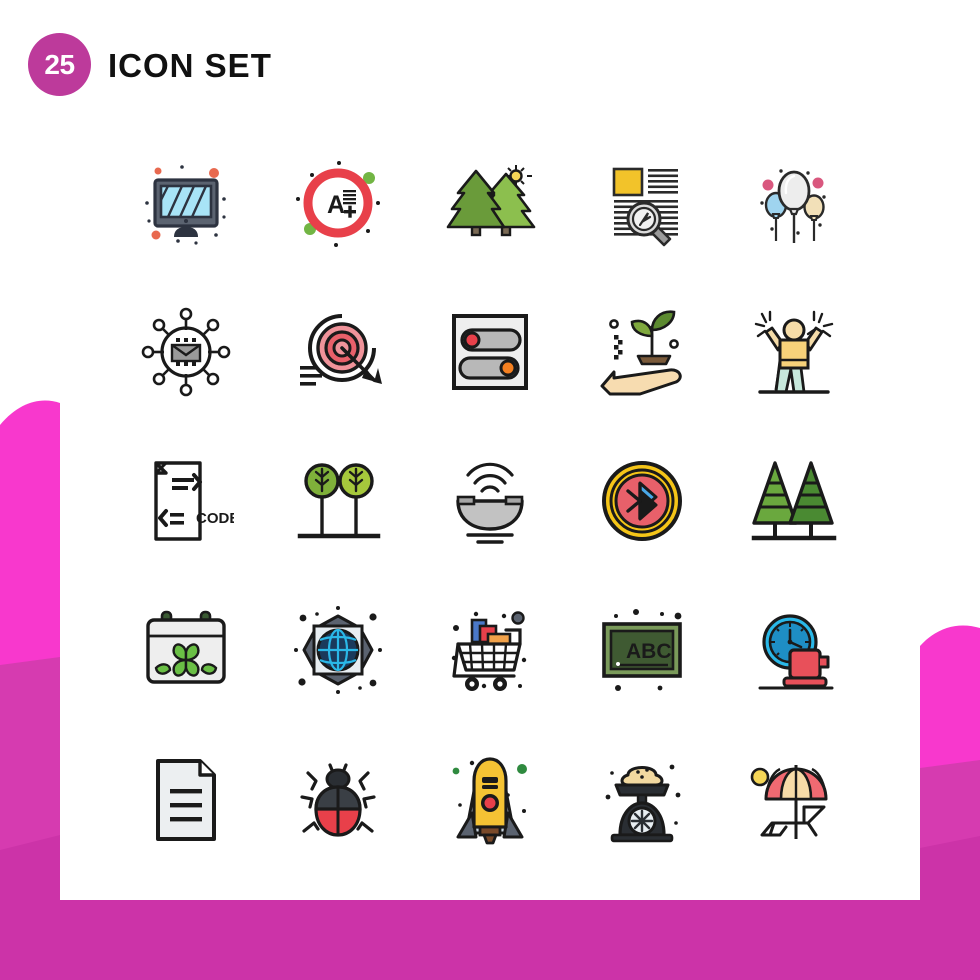 The width and height of the screenshot is (980, 980). I want to click on icon-cell-code-file: CODE, so click(186, 500).